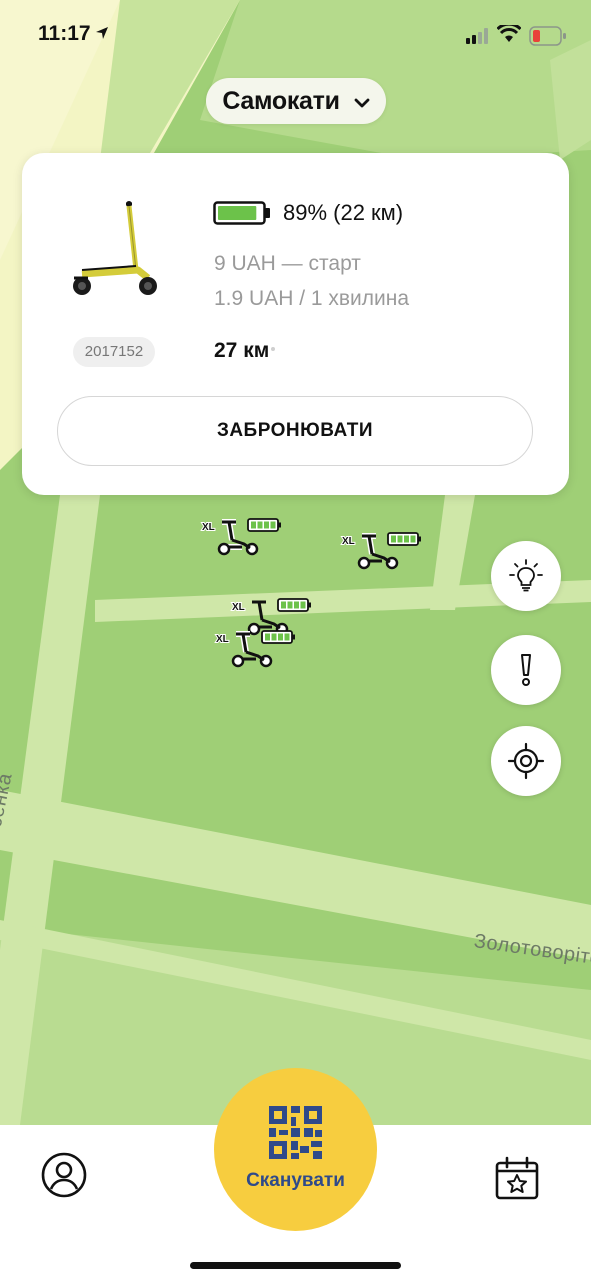 The image size is (591, 1280). I want to click on chevron-down-icon, so click(362, 103).